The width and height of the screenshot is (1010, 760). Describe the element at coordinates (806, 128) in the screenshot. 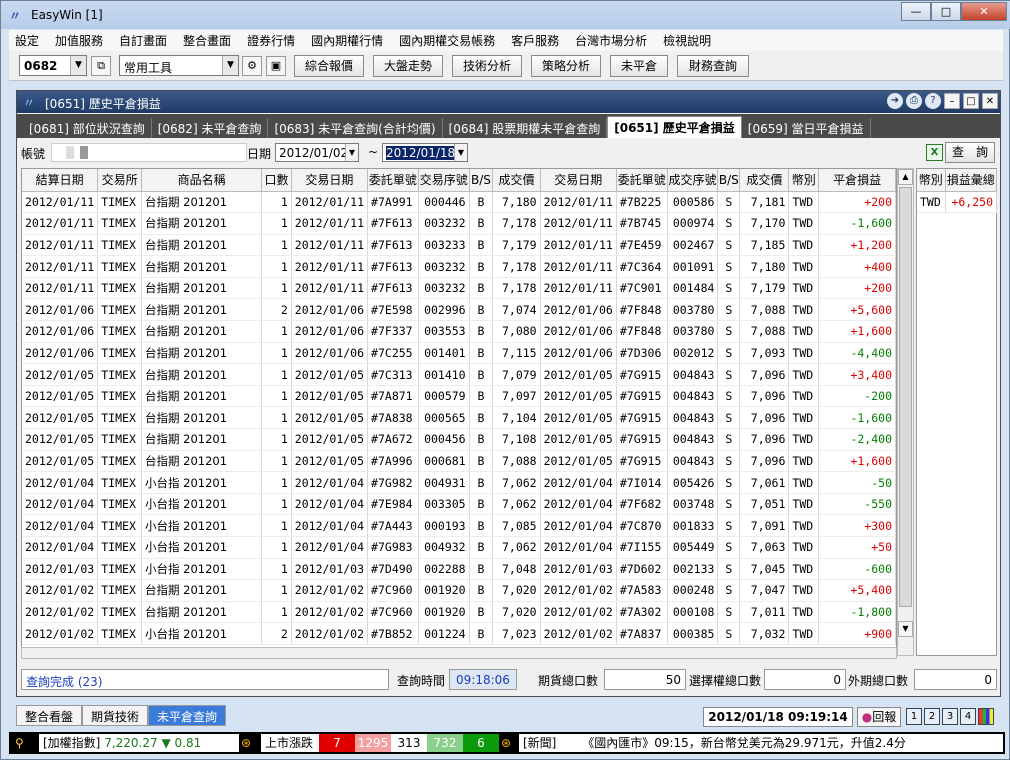

I see `tab-0659: [0659] 當日平倉損益` at that location.